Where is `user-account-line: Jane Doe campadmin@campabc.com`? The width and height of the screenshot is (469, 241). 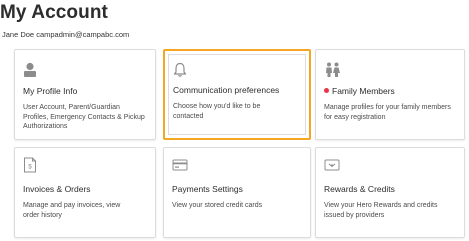
user-account-line: Jane Doe campadmin@campabc.com is located at coordinates (66, 34).